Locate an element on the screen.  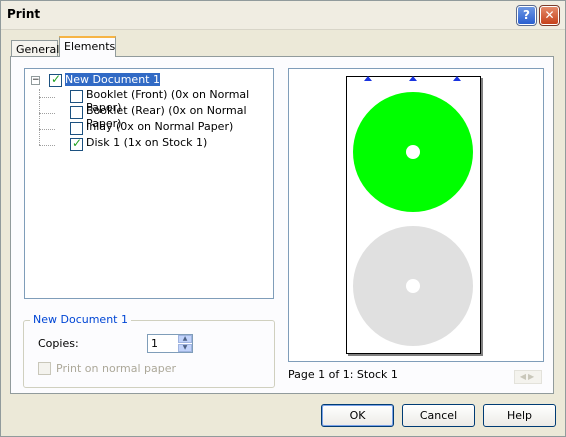
inlay-checkbox is located at coordinates (76, 128).